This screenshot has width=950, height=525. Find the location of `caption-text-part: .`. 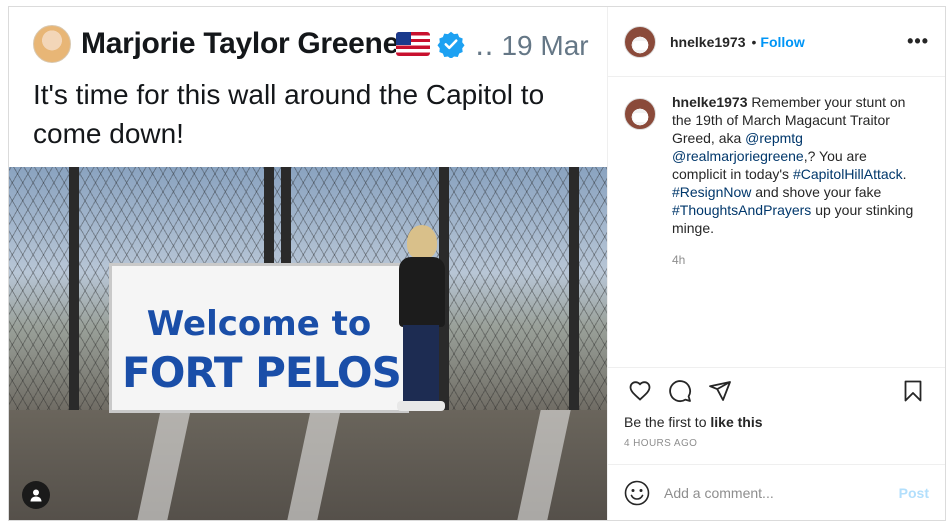

caption-text-part: . is located at coordinates (904, 174).